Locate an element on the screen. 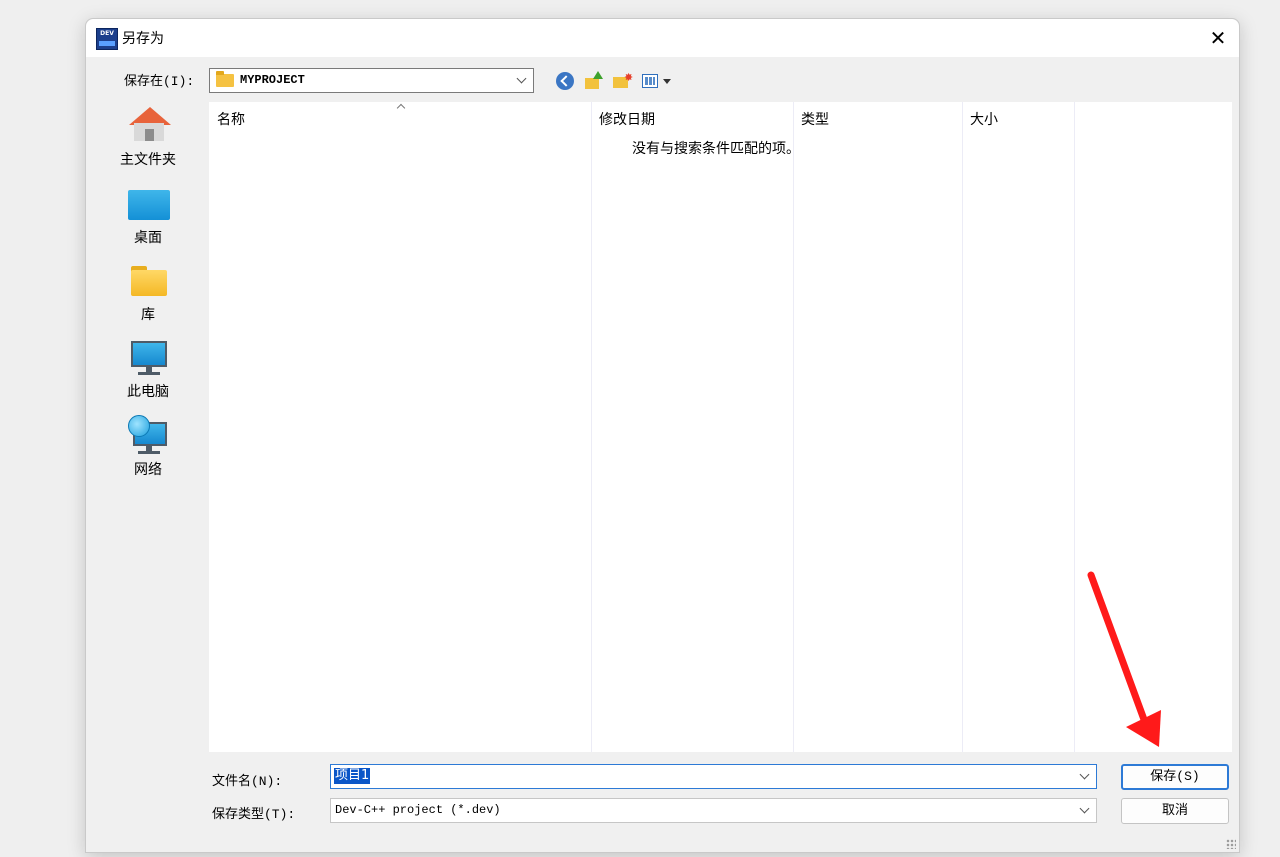 The height and width of the screenshot is (857, 1280). network-icon is located at coordinates (149, 435).